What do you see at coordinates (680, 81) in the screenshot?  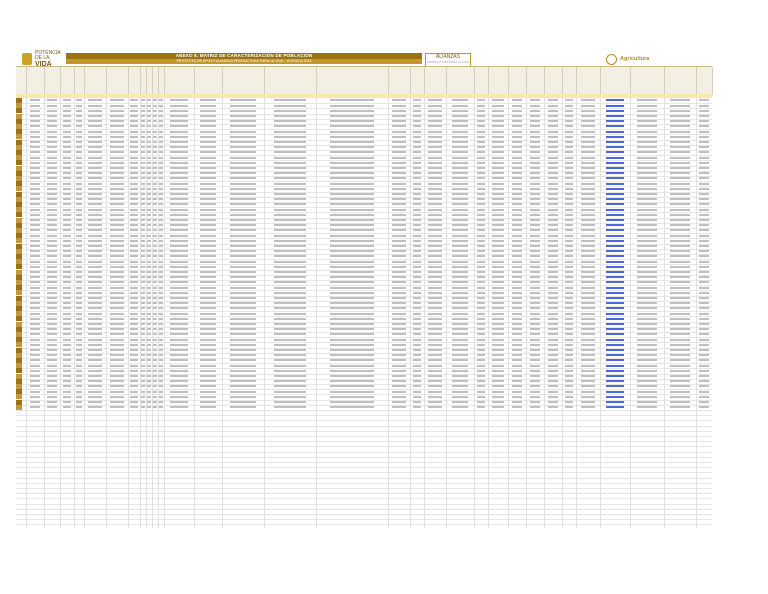 I see `column-header-cell` at bounding box center [680, 81].